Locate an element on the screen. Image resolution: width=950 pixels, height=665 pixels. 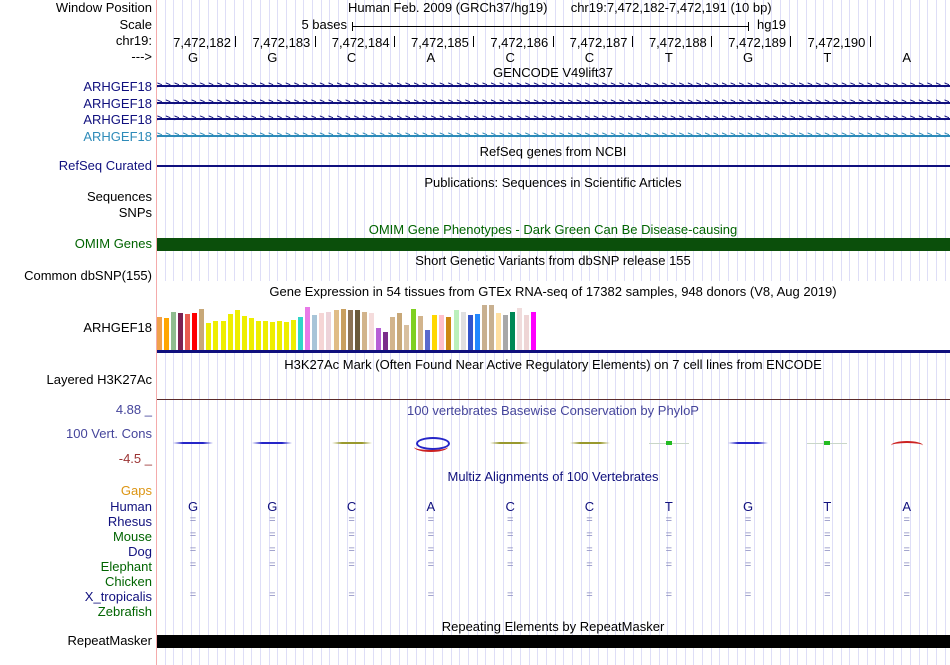
phylop-negative-segment is located at coordinates (906, 445).